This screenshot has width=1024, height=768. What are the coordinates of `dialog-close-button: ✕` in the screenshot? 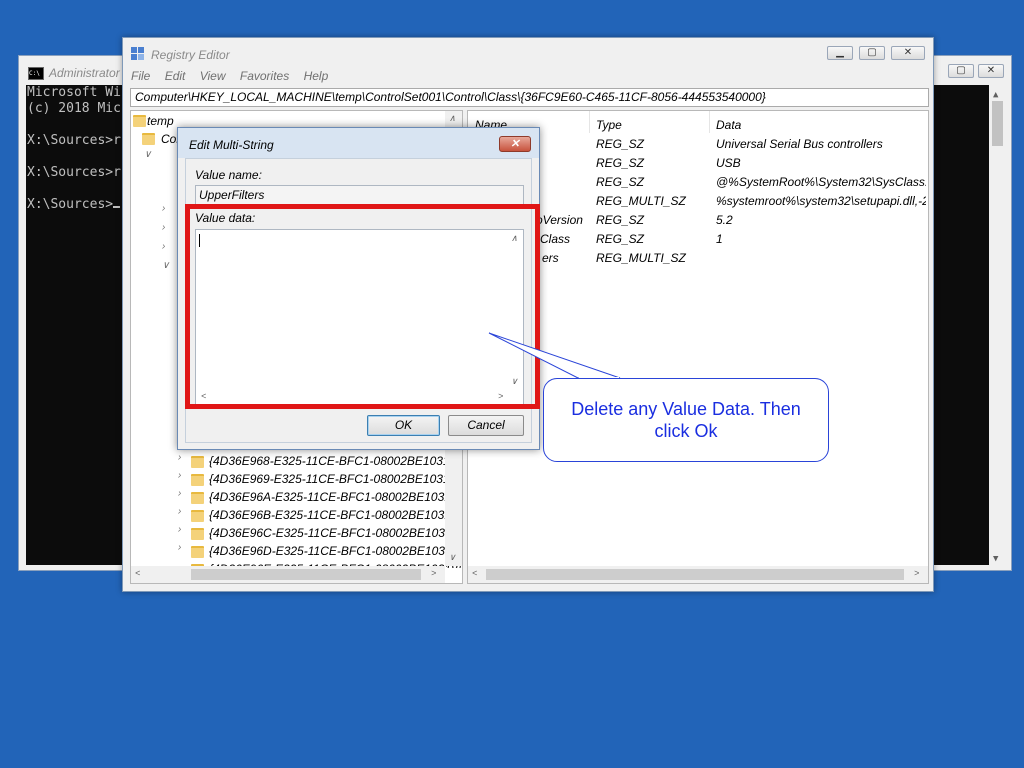 It's located at (515, 144).